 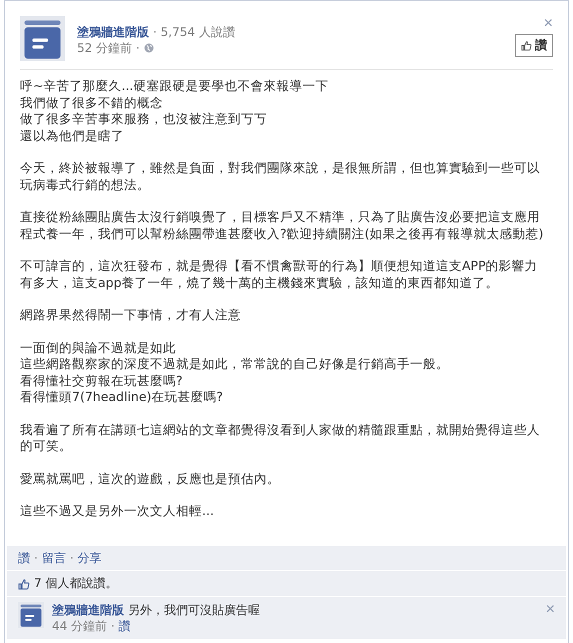 What do you see at coordinates (88, 610) in the screenshot?
I see `commenter-name-link: 塗鴉牆進階版` at bounding box center [88, 610].